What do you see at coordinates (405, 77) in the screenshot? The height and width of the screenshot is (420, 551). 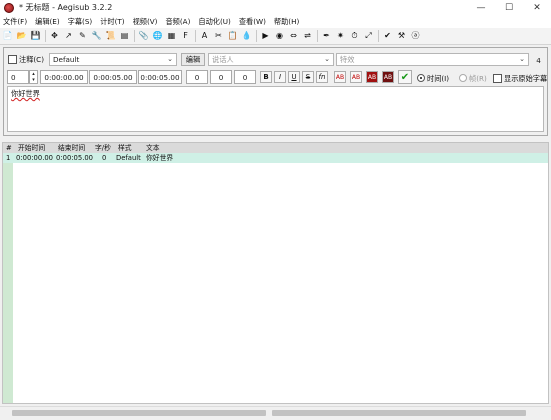 I see `commit-icon: ✔` at bounding box center [405, 77].